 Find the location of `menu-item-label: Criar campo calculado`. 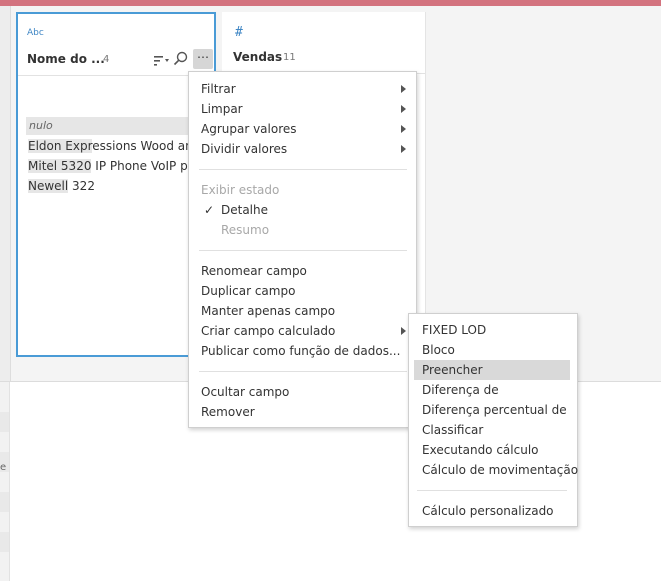

menu-item-label: Criar campo calculado is located at coordinates (268, 331).